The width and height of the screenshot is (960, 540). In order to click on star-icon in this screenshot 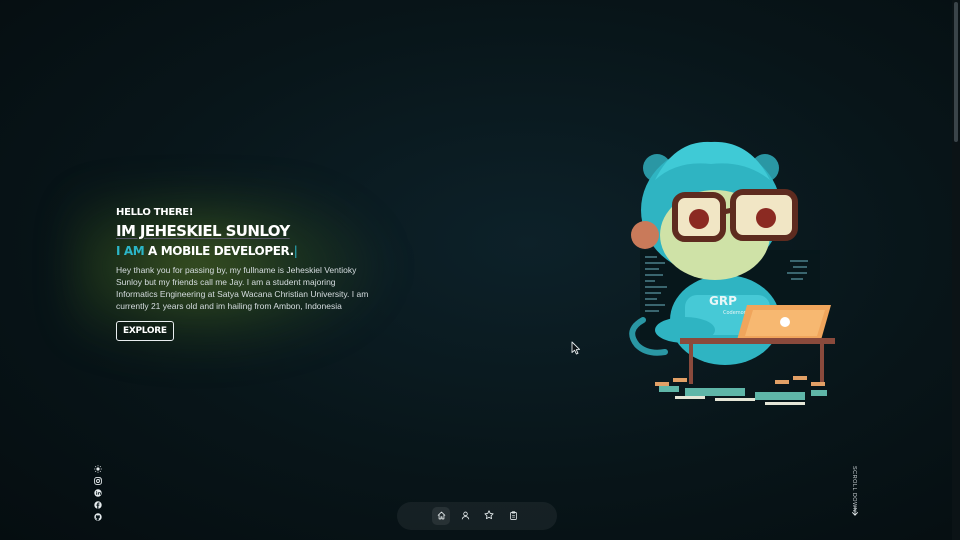, I will do `click(489, 516)`.